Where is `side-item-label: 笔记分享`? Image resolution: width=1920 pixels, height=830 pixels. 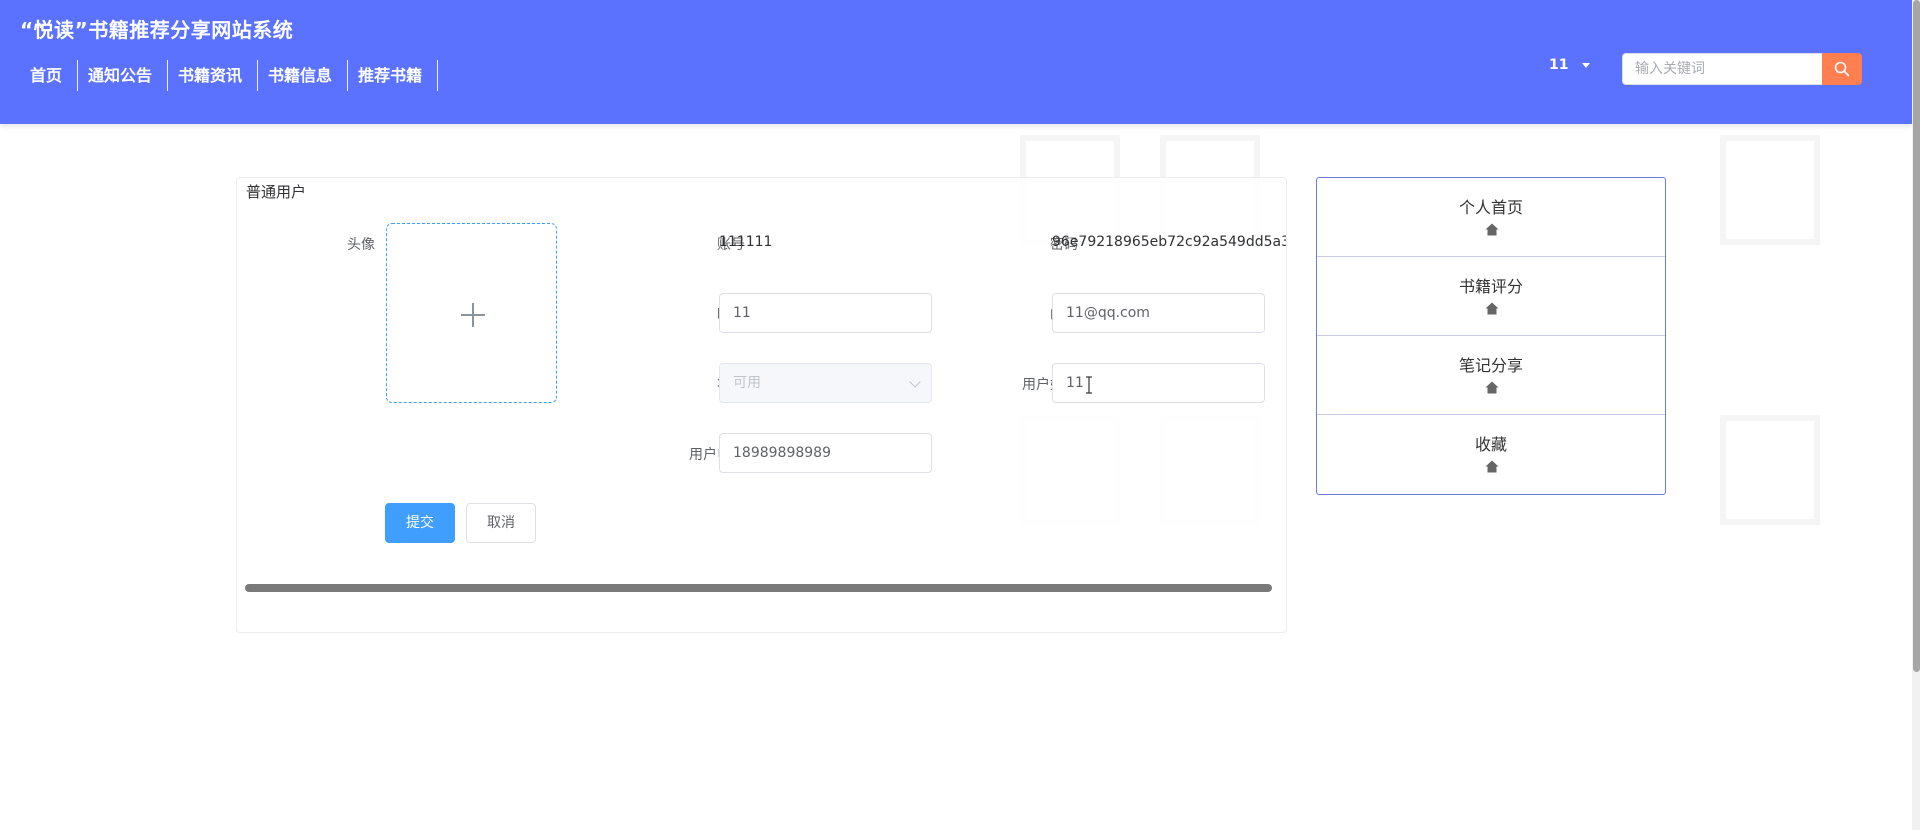 side-item-label: 笔记分享 is located at coordinates (1490, 365).